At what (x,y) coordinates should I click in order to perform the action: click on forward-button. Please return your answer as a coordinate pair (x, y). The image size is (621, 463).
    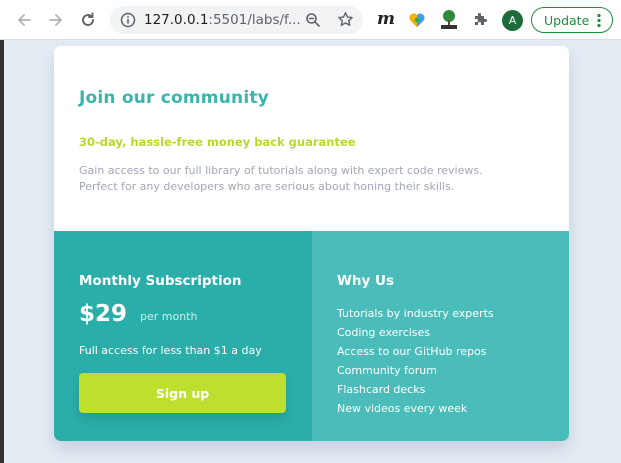
    Looking at the image, I should click on (56, 20).